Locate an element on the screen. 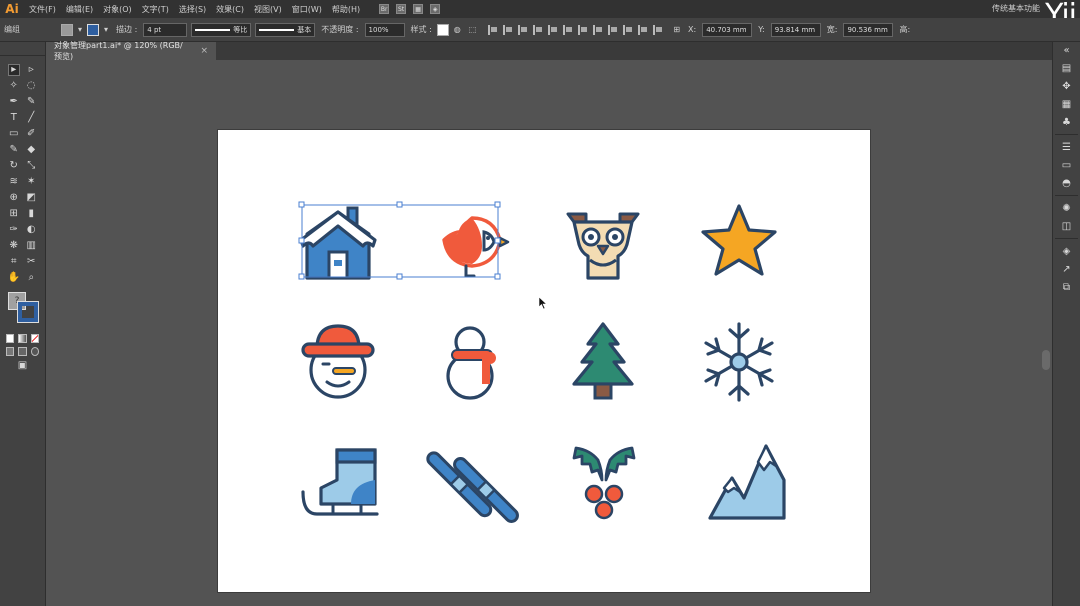  symbol-sprayer-tool-icon: ❋ is located at coordinates (14, 246).